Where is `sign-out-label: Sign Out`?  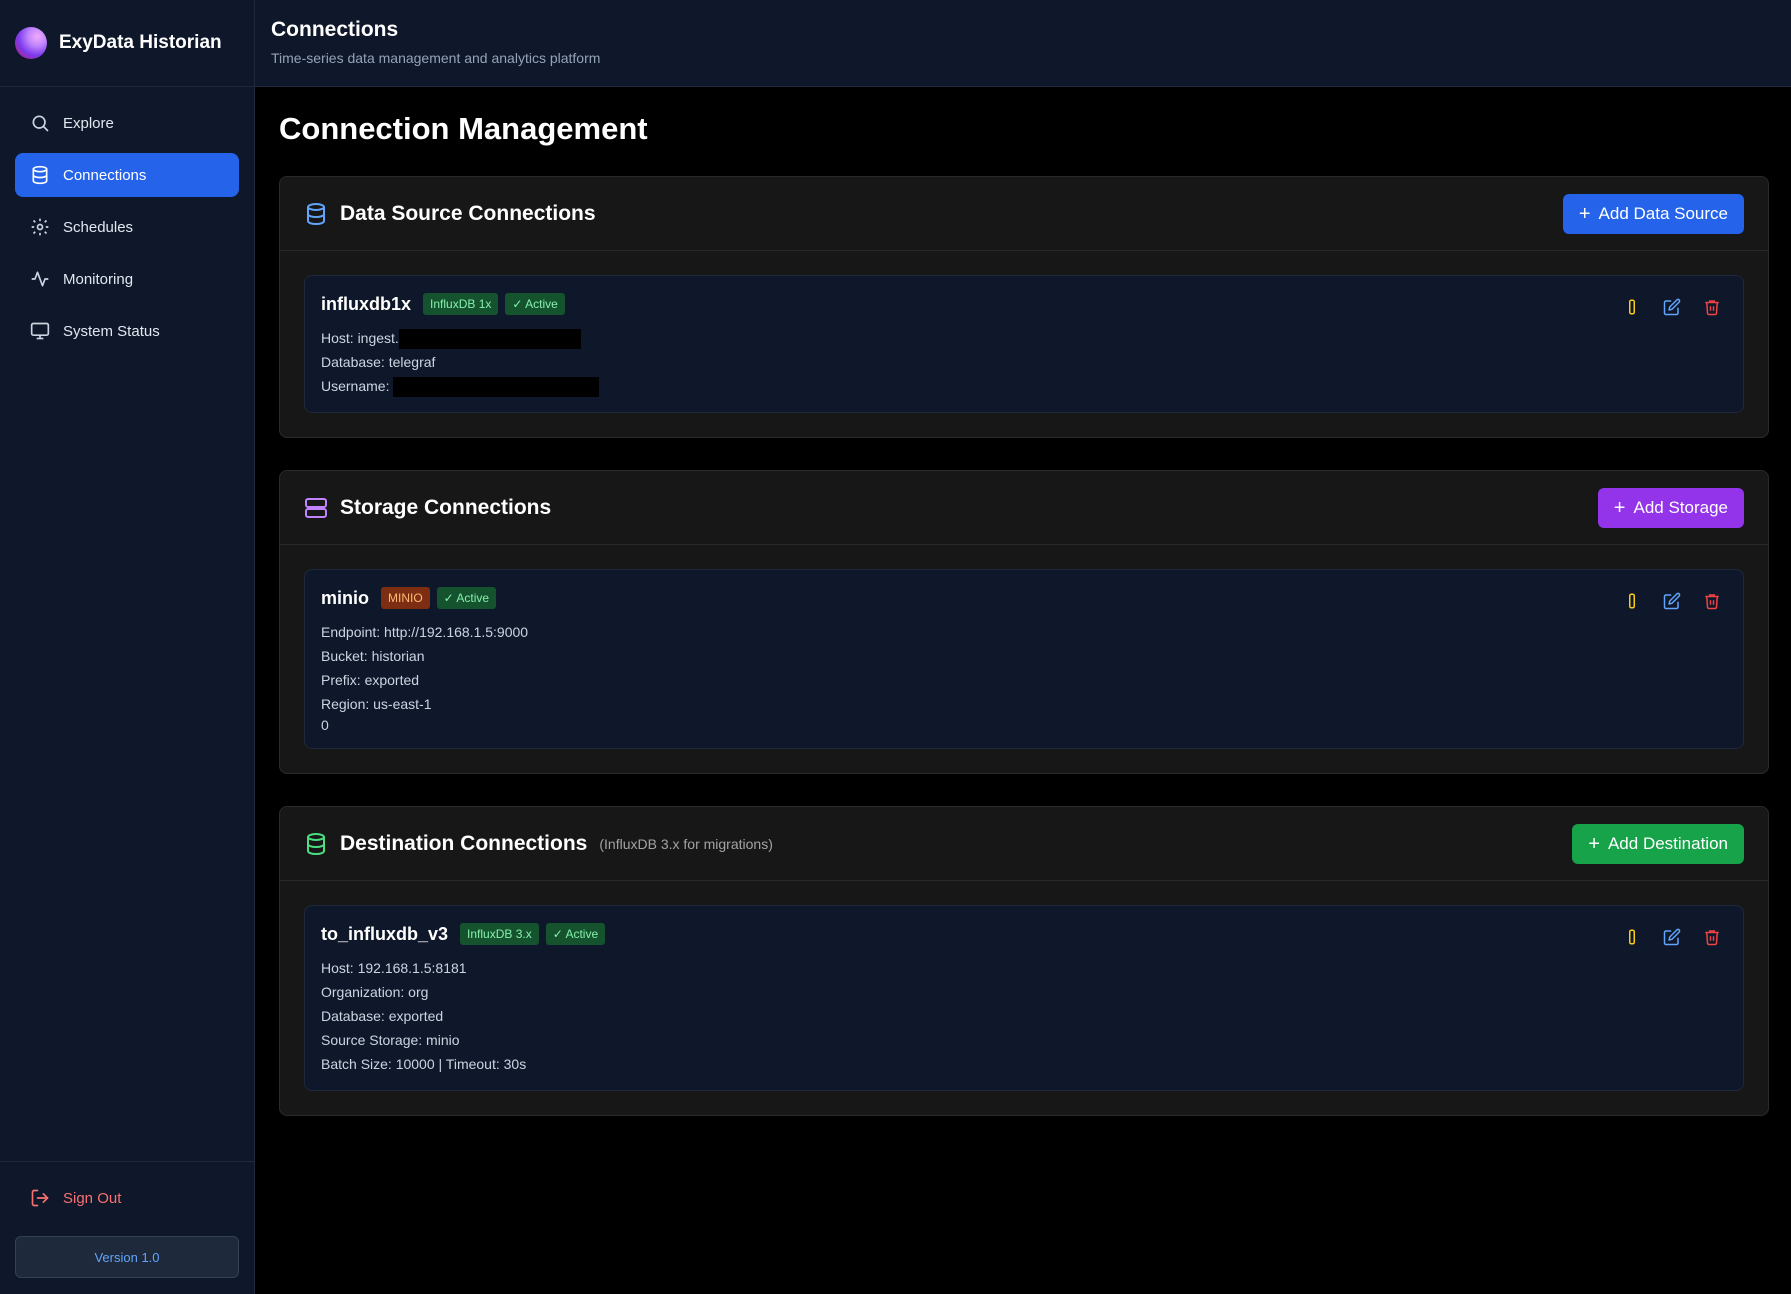 sign-out-label: Sign Out is located at coordinates (92, 1198).